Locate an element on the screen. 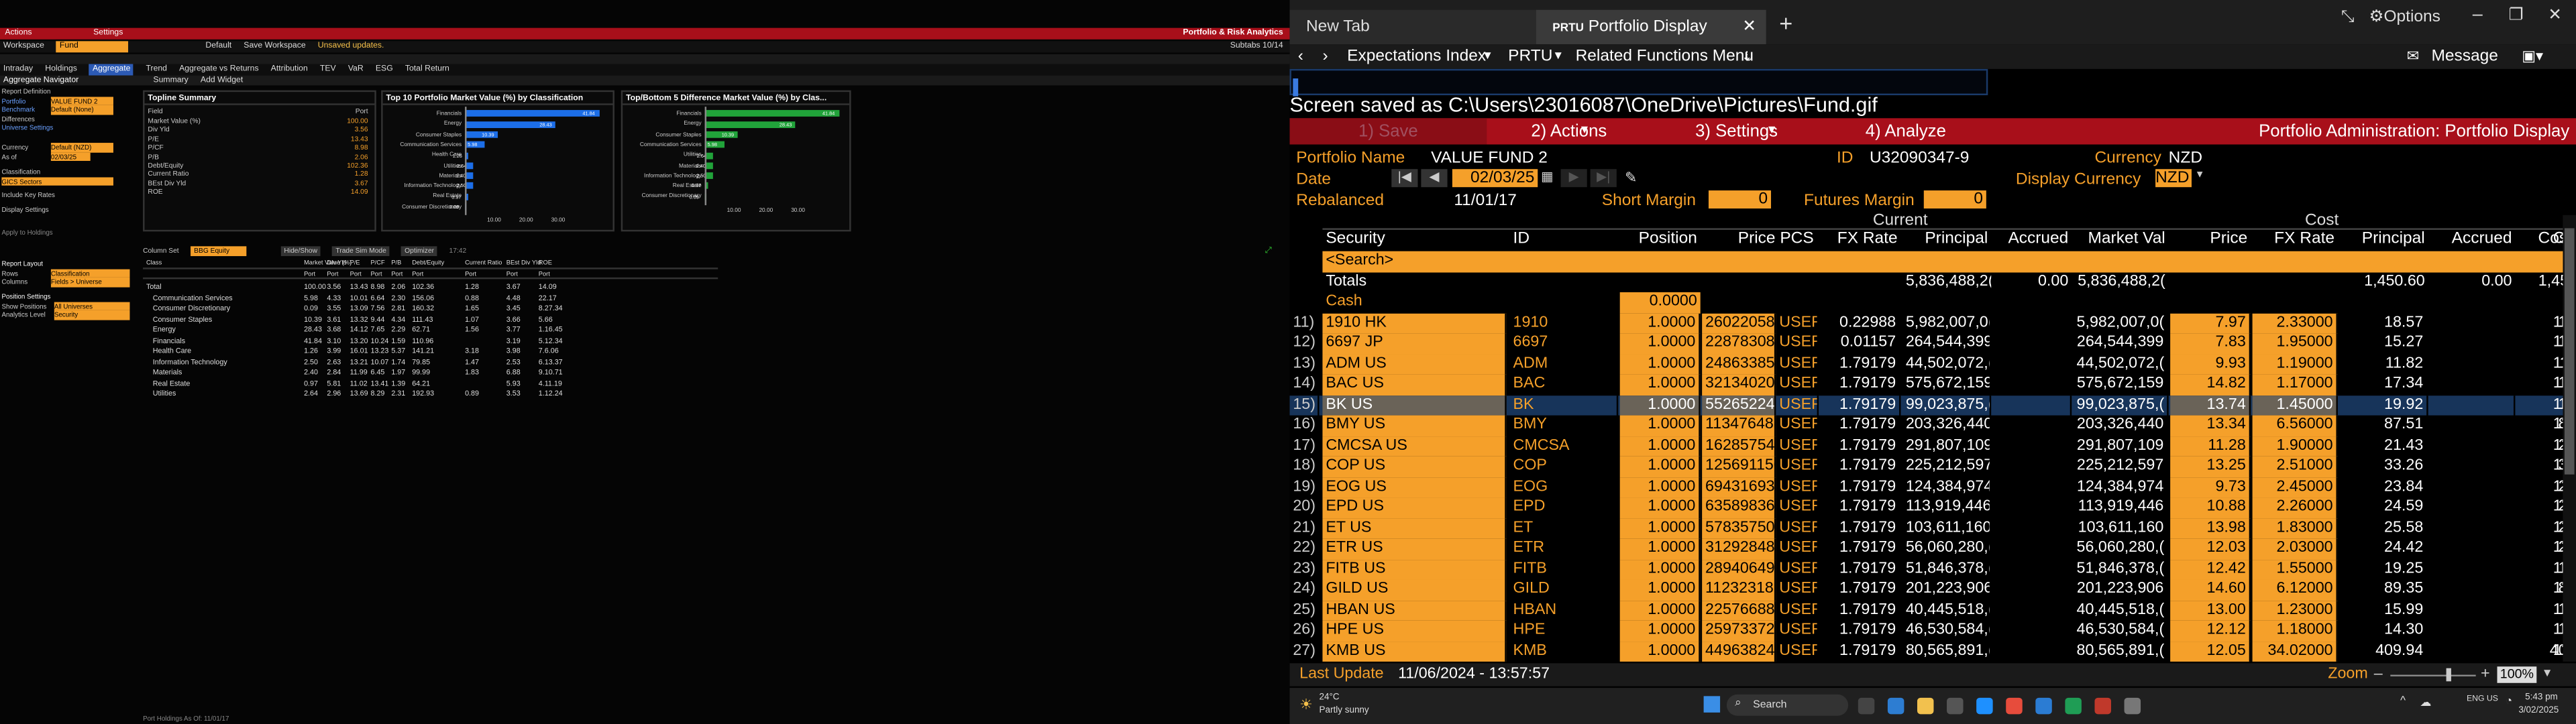  zoom-slider is located at coordinates (2433, 675).